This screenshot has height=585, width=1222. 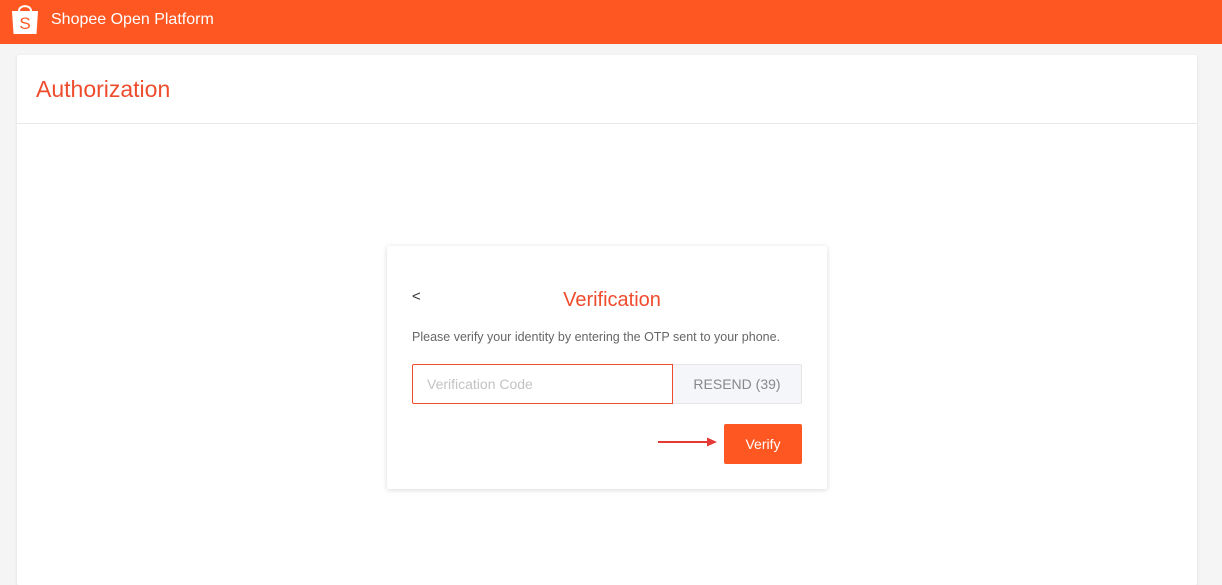 I want to click on shopping-bag-icon: S, so click(x=25, y=19).